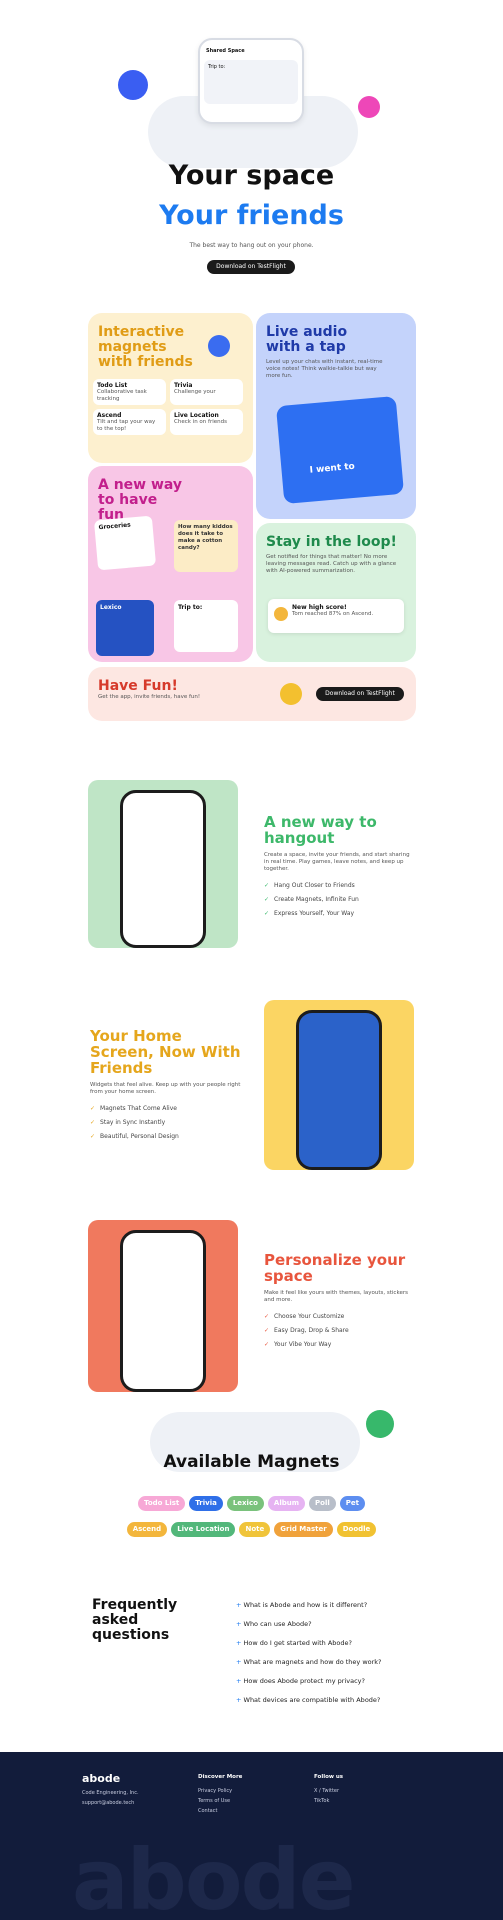  Describe the element at coordinates (135, 1620) in the screenshot. I see `faq-title: Frequently asked questions` at that location.